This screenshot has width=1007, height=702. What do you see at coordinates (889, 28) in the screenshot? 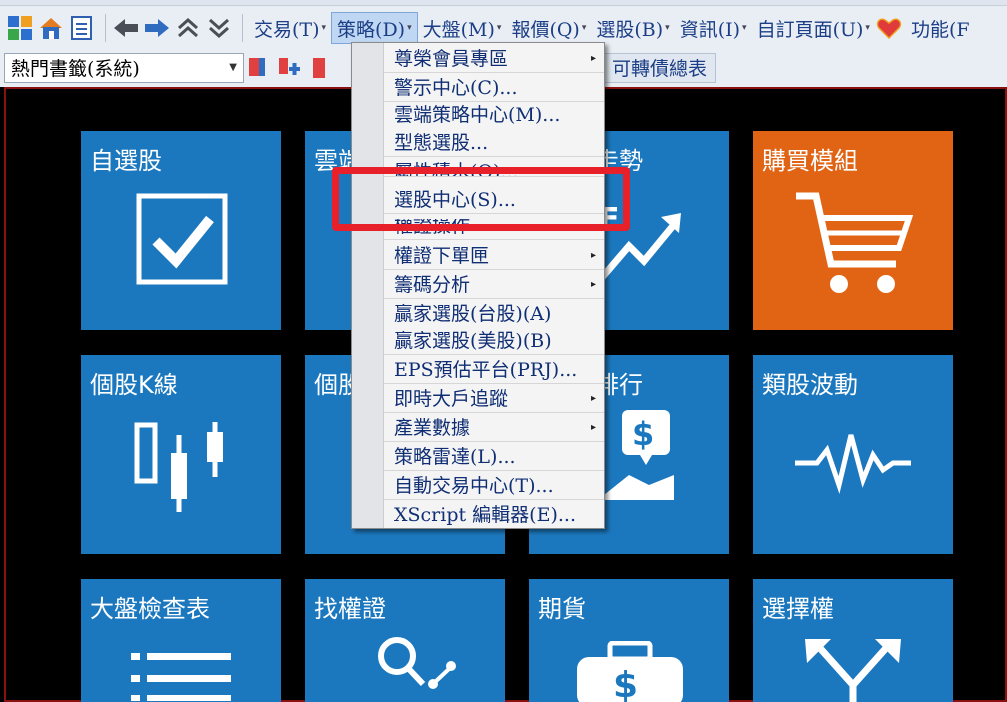
I see `heart-icon` at bounding box center [889, 28].